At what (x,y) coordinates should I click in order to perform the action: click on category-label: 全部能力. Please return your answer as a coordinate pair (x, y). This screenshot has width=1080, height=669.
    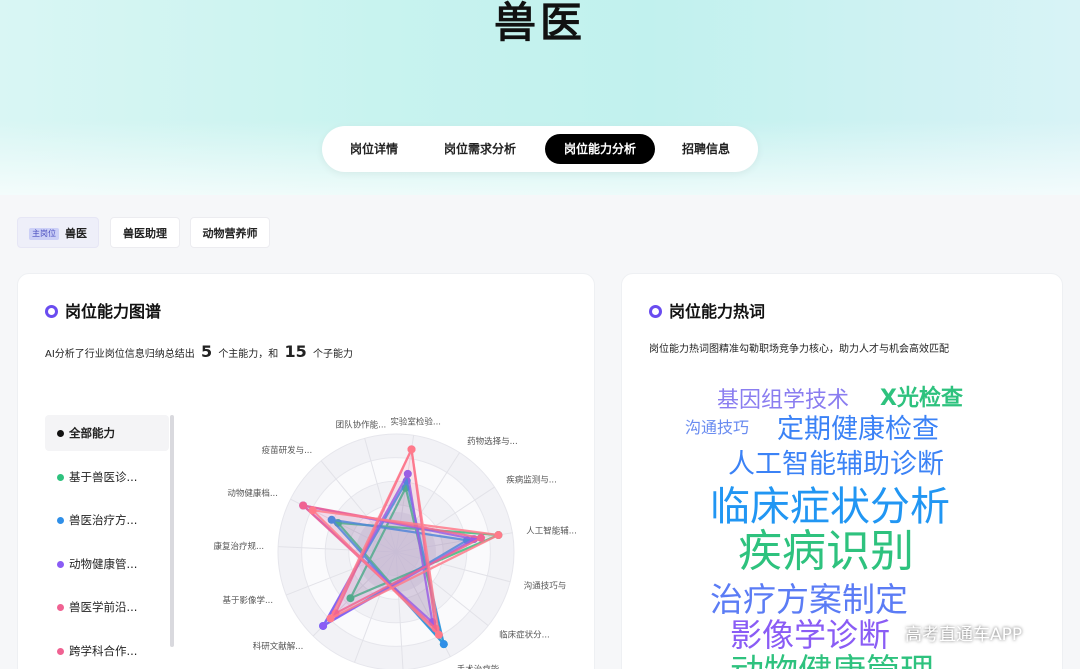
    Looking at the image, I should click on (92, 433).